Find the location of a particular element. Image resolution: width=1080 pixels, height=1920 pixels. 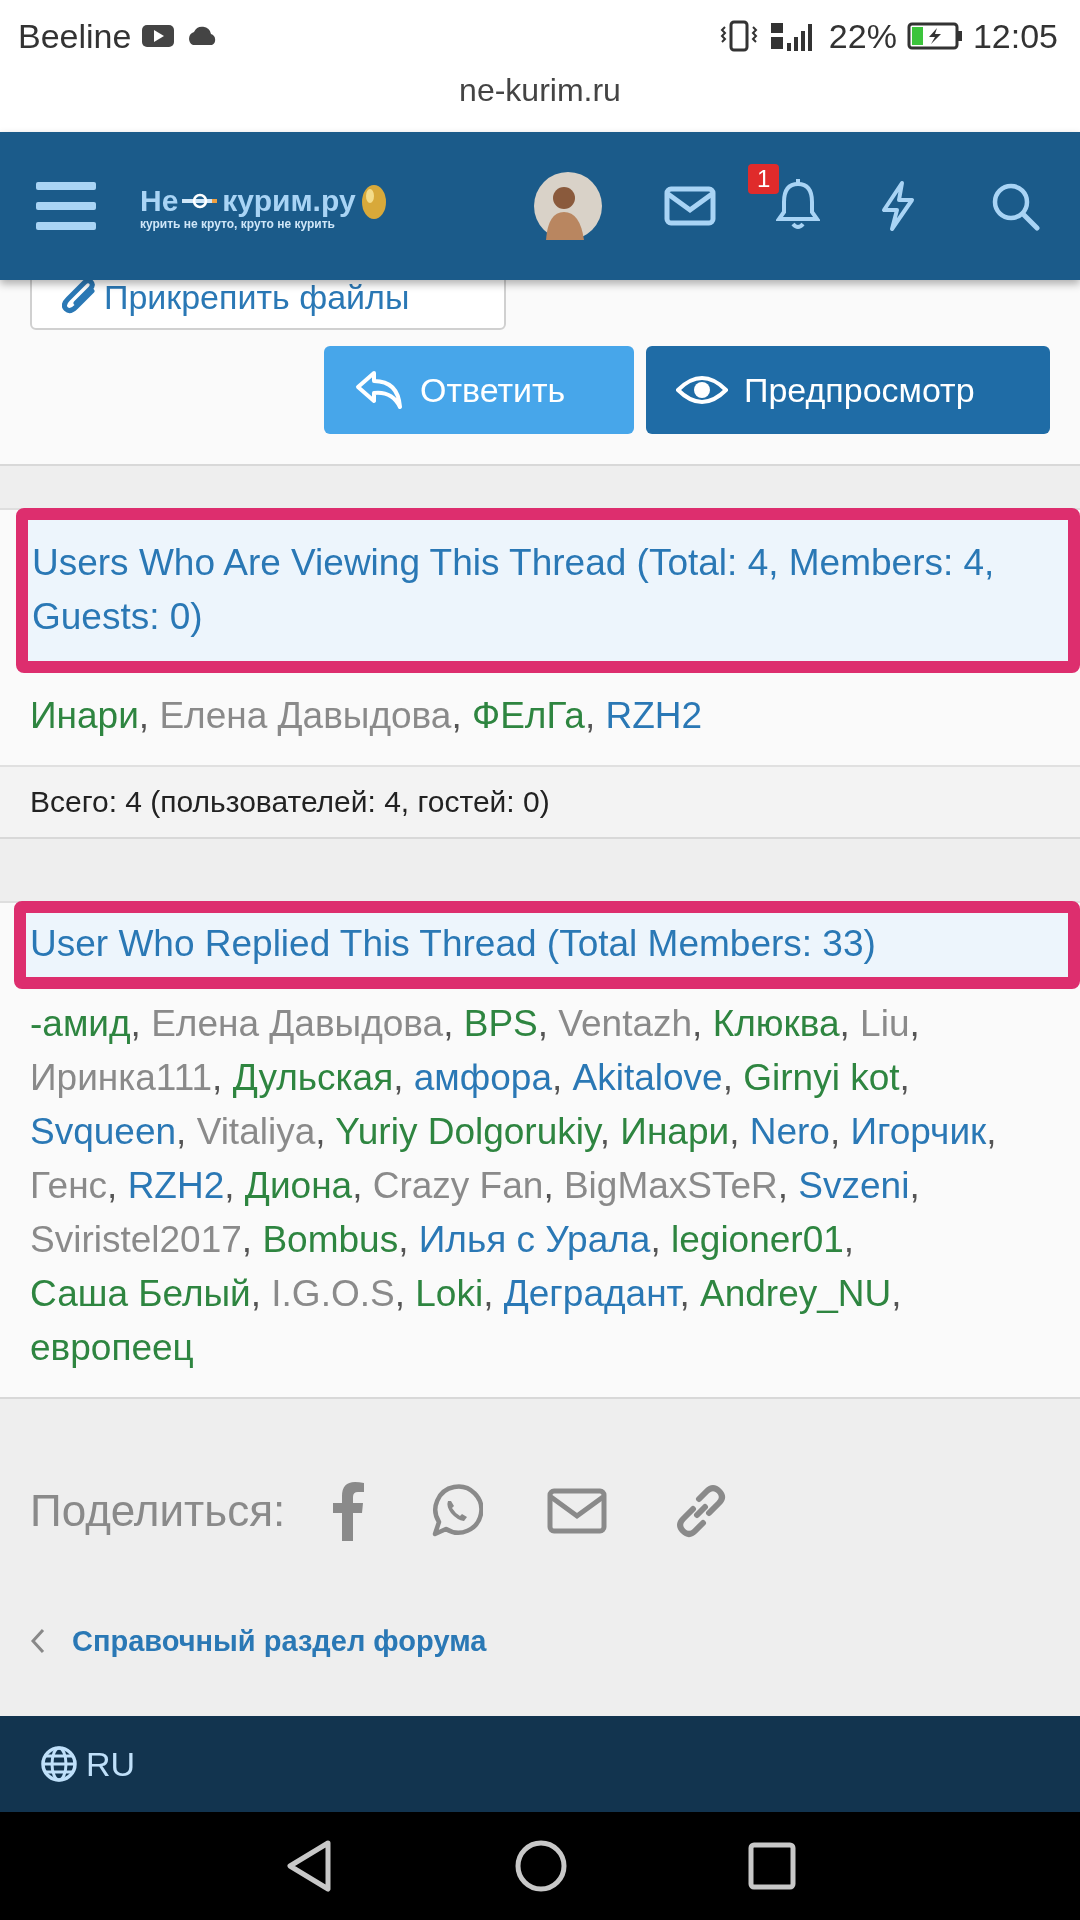

site-logo: Не курим.ру курить не круто, круто не курить is located at coordinates (264, 206).